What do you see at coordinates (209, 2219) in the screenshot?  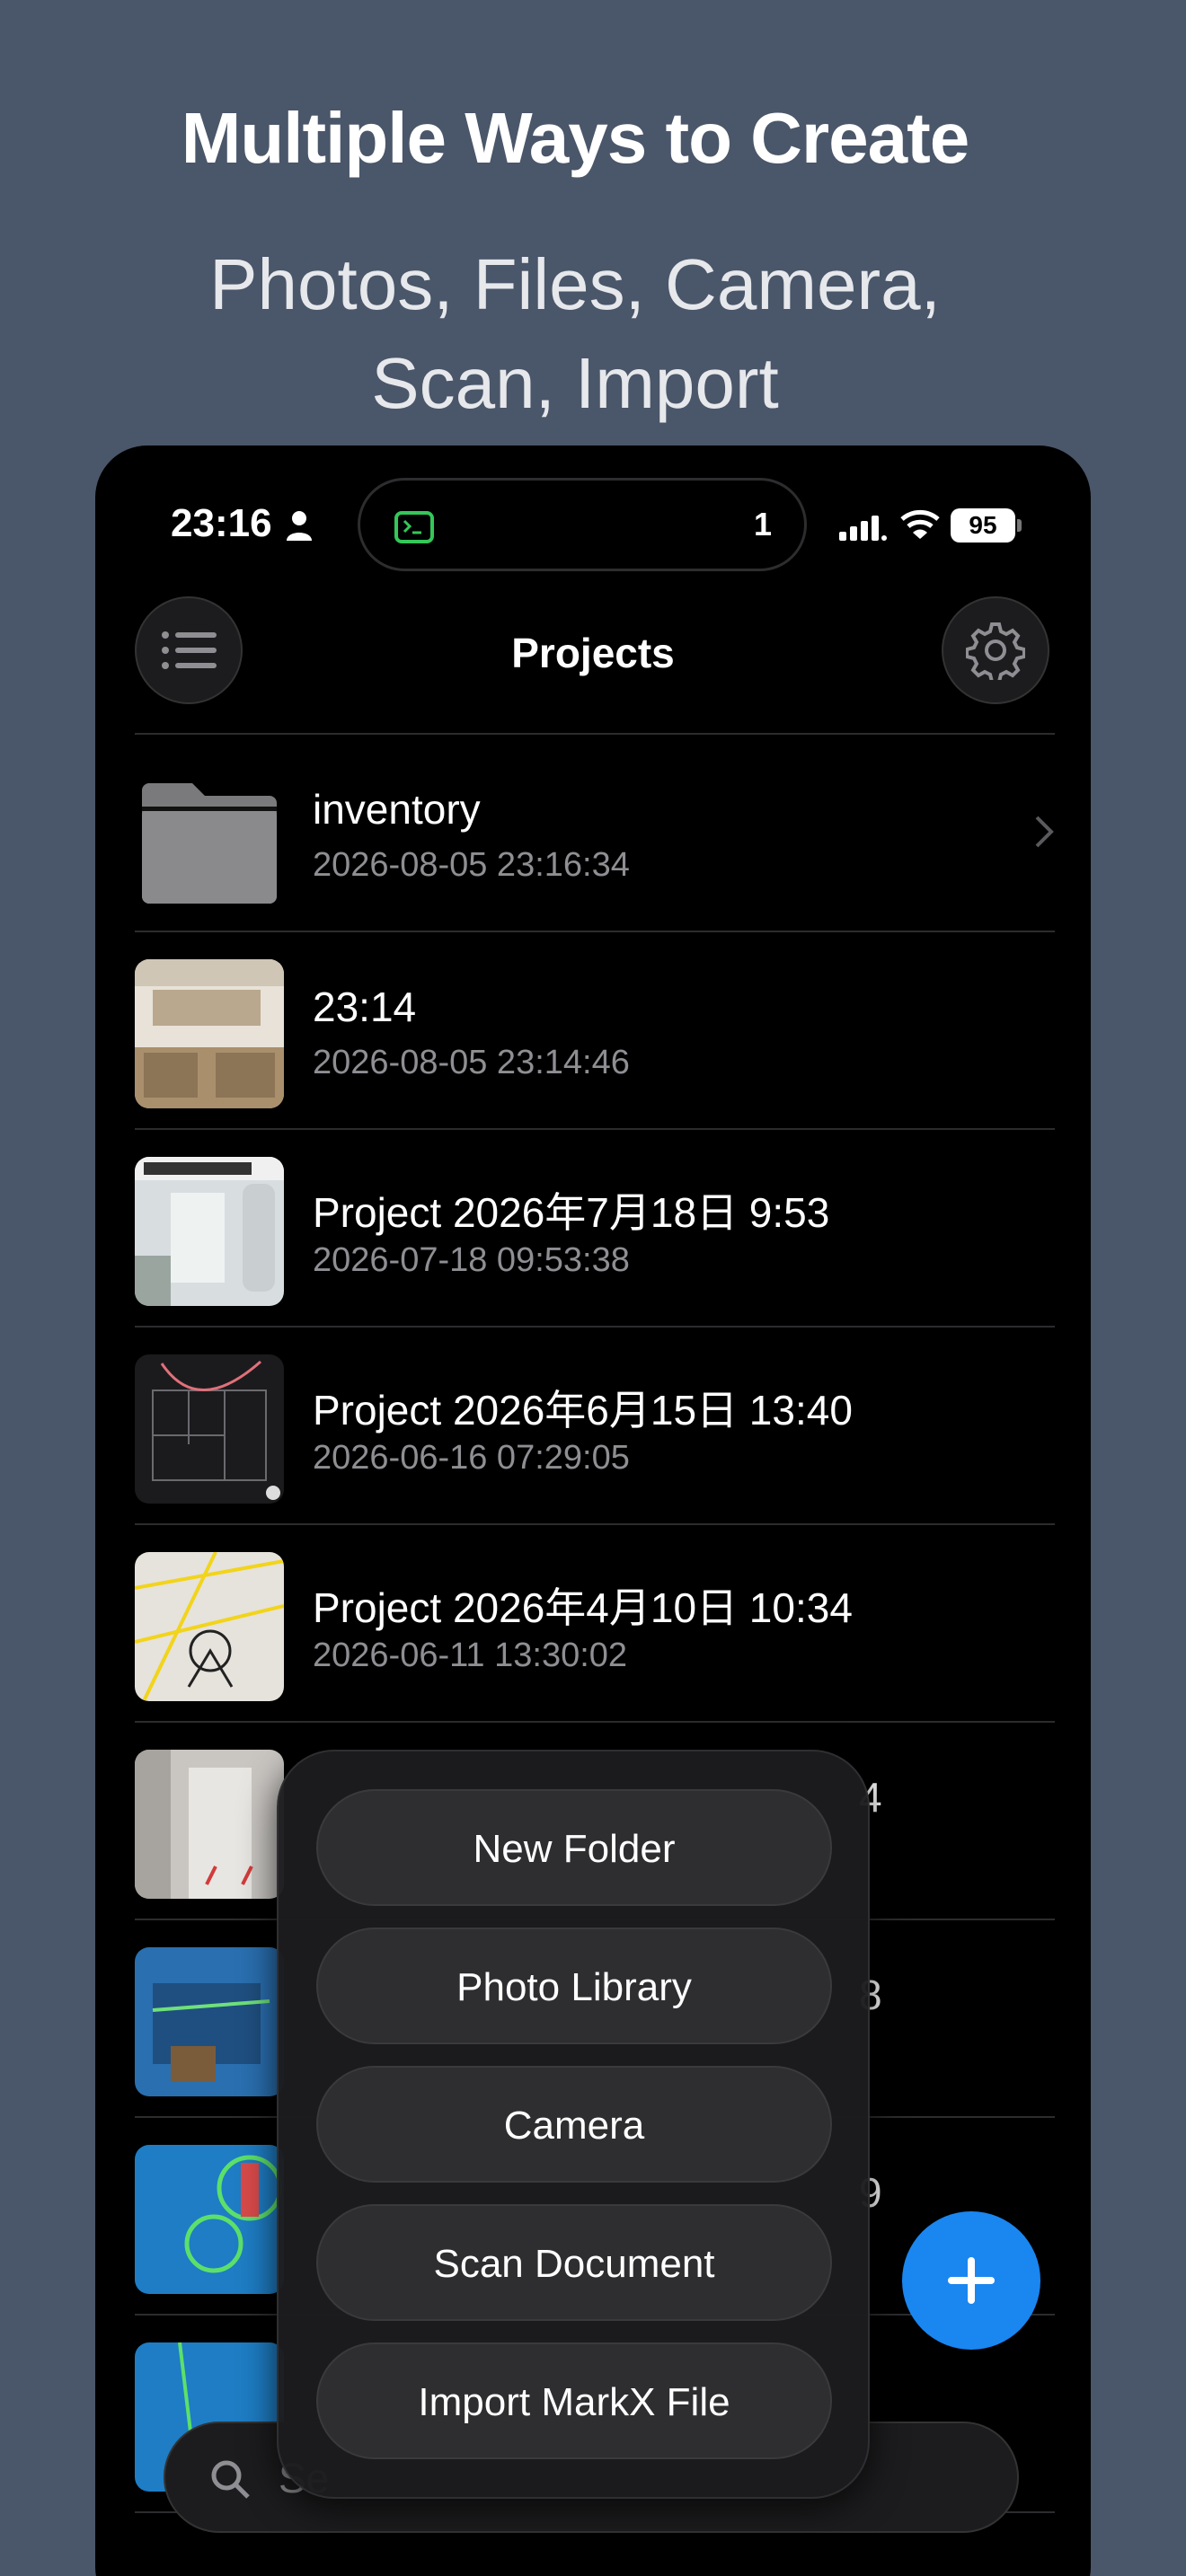 I see `blue-wall-thumbnail` at bounding box center [209, 2219].